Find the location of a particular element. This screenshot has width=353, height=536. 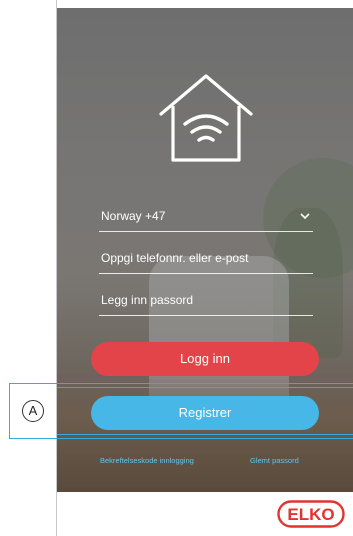

chevron-down-icon is located at coordinates (305, 216).